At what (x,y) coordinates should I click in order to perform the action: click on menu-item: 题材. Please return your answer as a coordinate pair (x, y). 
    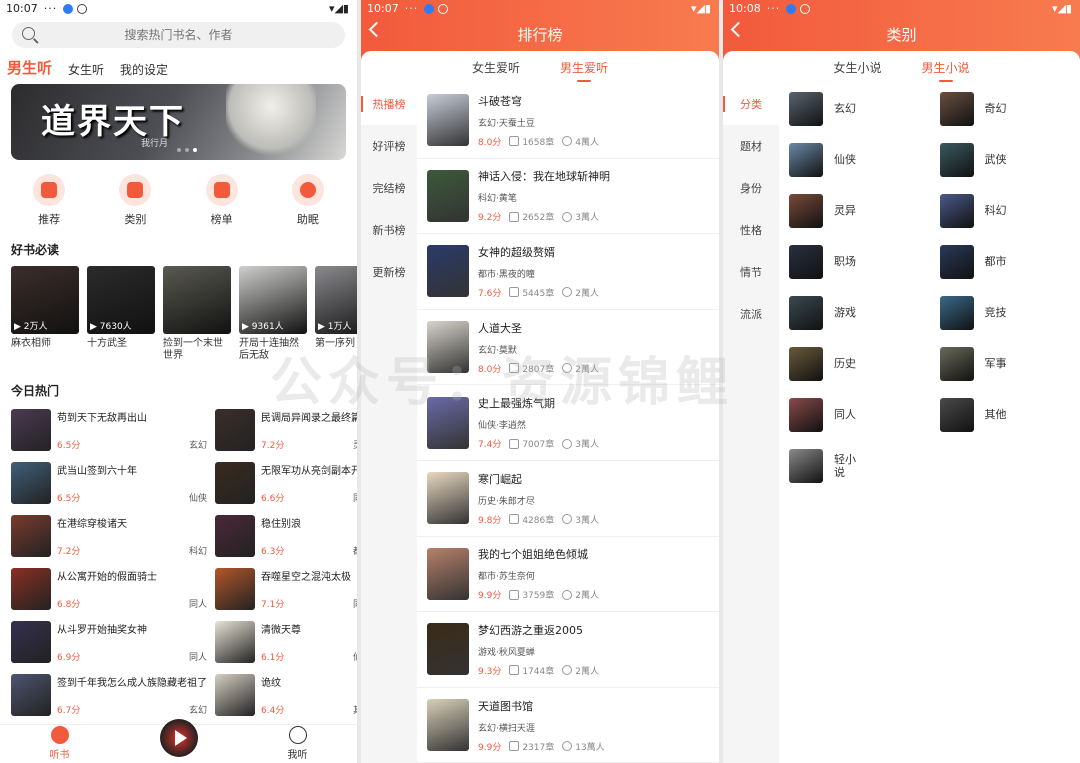
    Looking at the image, I should click on (751, 146).